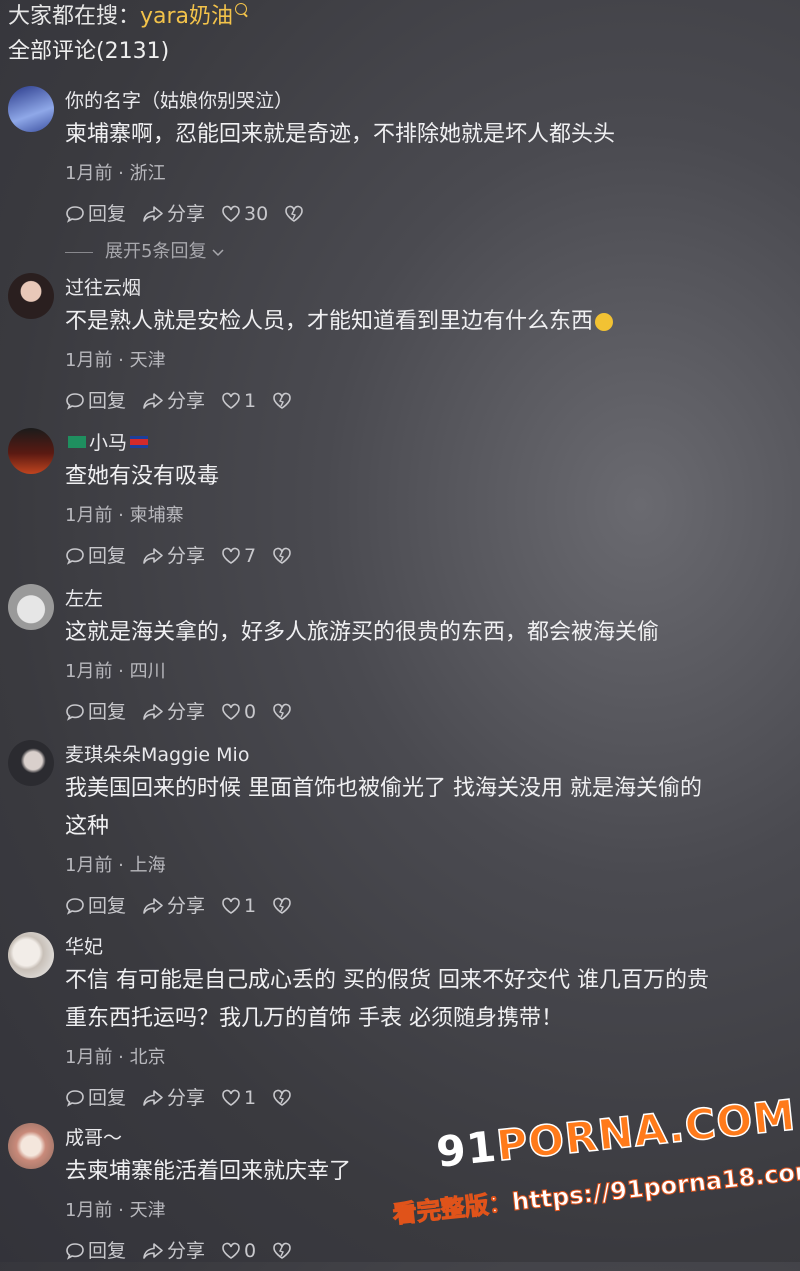  Describe the element at coordinates (115, 671) in the screenshot. I see `comment-meta: 1月前 · 四川` at that location.